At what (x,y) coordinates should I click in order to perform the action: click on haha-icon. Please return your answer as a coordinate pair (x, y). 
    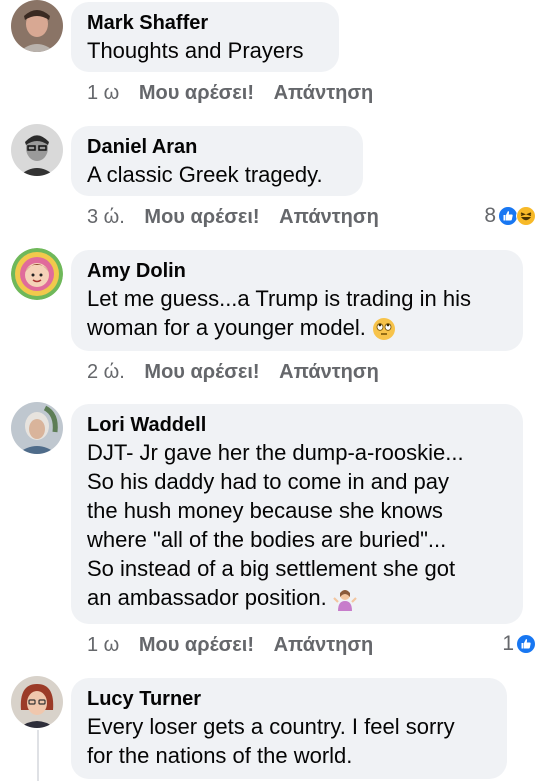
    Looking at the image, I should click on (526, 216).